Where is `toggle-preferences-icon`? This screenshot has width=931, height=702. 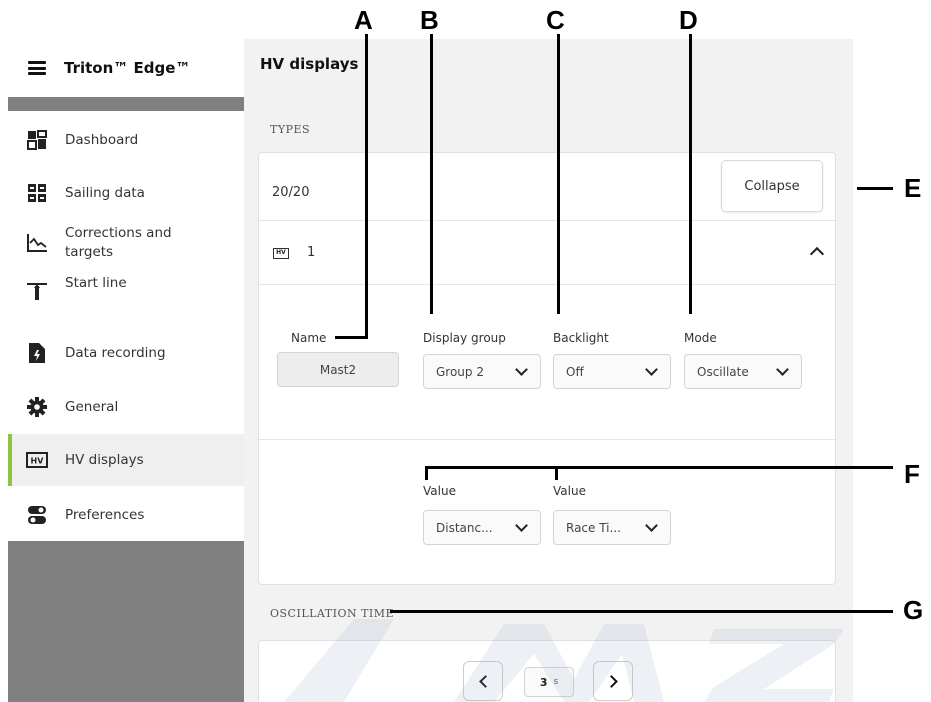
toggle-preferences-icon is located at coordinates (37, 515).